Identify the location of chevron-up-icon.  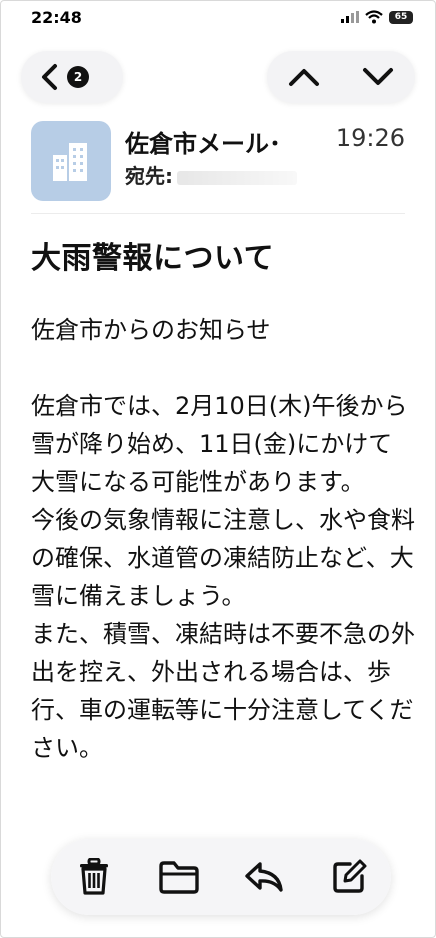
(304, 77).